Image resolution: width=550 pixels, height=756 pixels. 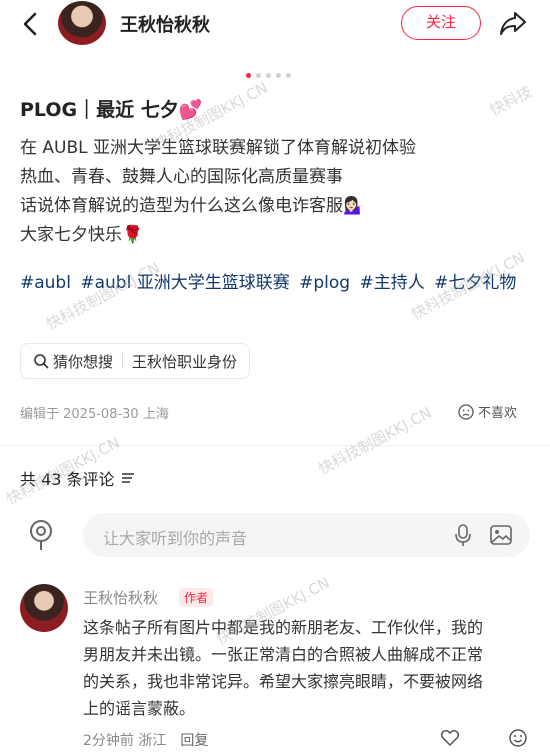 I want to click on back-arrow-icon, so click(x=31, y=24).